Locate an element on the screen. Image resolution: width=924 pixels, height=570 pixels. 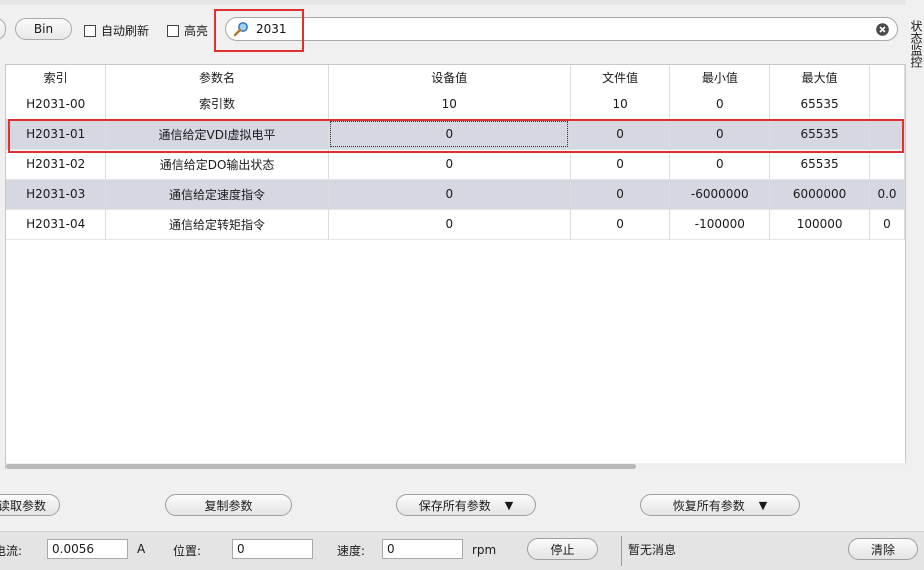
restore-all-params-button: 恢复所有参数 ▼ is located at coordinates (720, 505).